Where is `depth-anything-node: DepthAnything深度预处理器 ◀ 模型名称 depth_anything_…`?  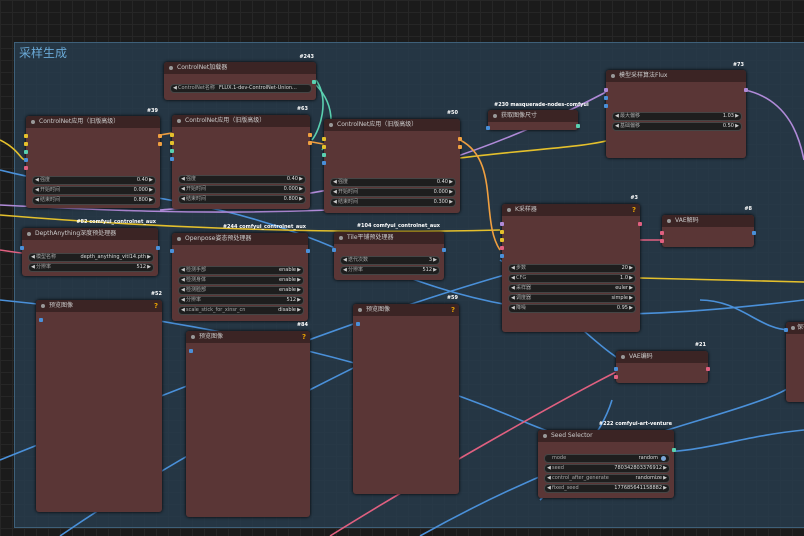
depth-anything-node: DepthAnything深度预处理器 ◀ 模型名称 depth_anything_… is located at coordinates (90, 252).